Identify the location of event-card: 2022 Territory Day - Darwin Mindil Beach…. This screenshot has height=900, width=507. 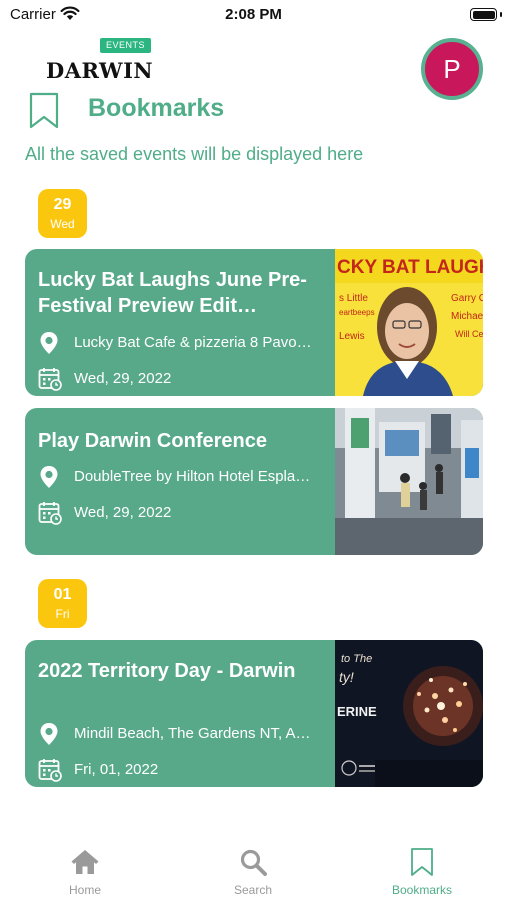
(254, 713).